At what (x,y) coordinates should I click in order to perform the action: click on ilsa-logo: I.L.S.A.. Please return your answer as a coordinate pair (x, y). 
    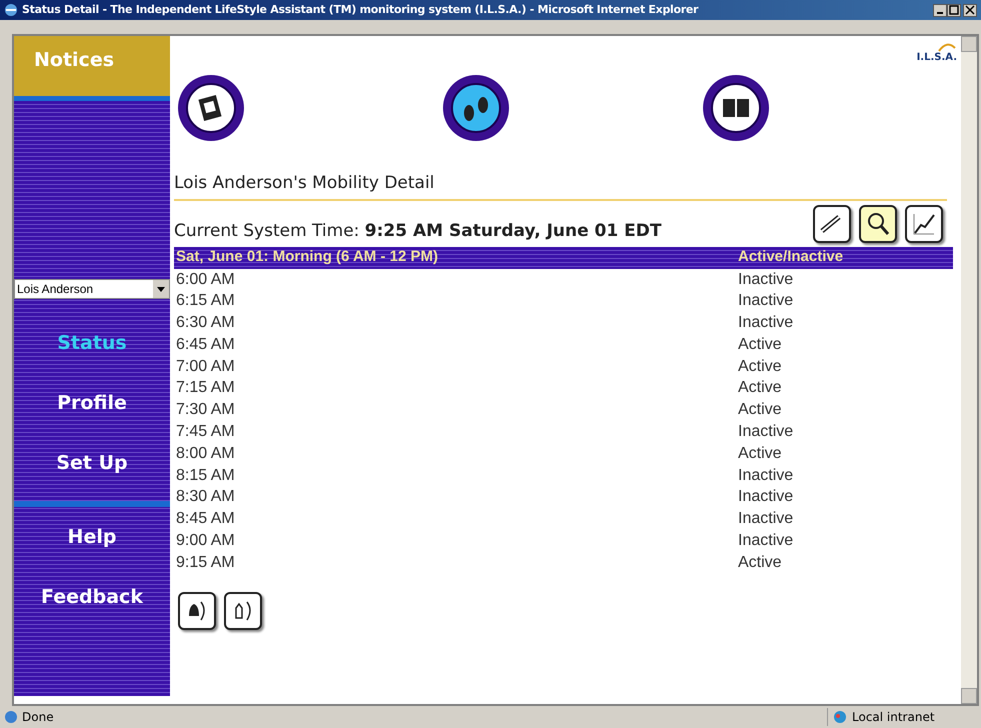
    Looking at the image, I should click on (936, 53).